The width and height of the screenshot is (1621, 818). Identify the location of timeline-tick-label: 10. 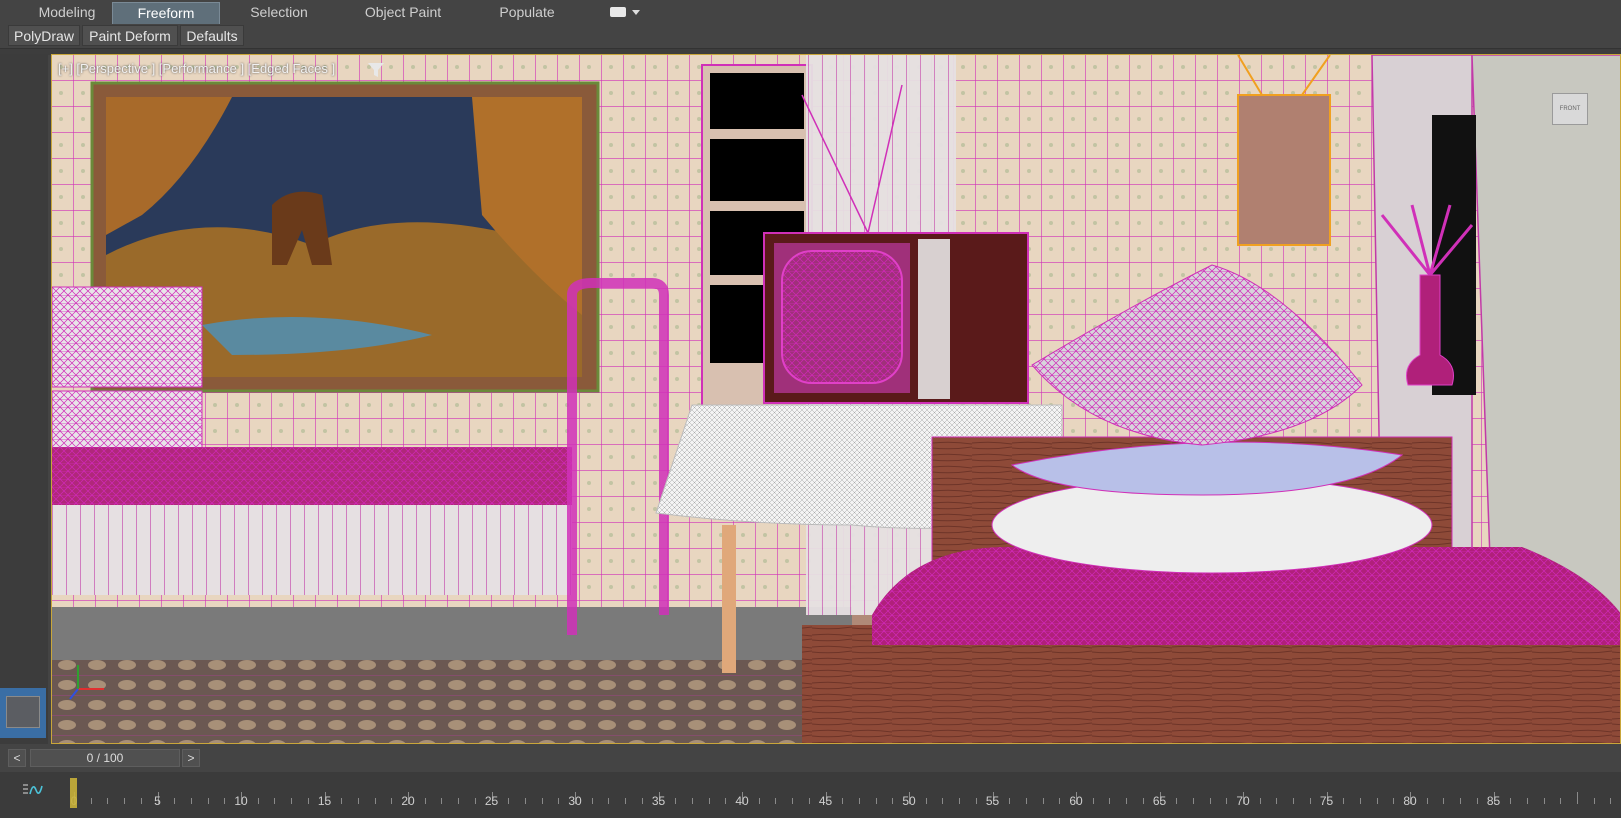
(241, 801).